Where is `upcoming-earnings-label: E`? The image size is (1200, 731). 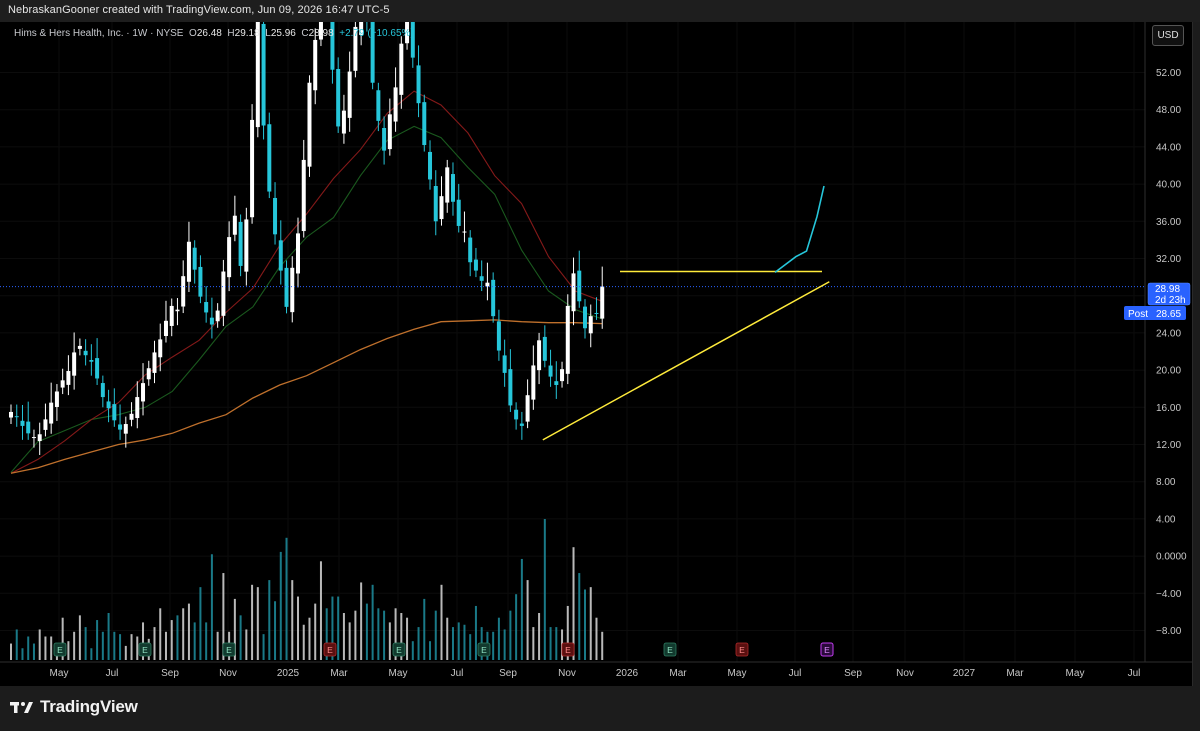
upcoming-earnings-label: E is located at coordinates (827, 650).